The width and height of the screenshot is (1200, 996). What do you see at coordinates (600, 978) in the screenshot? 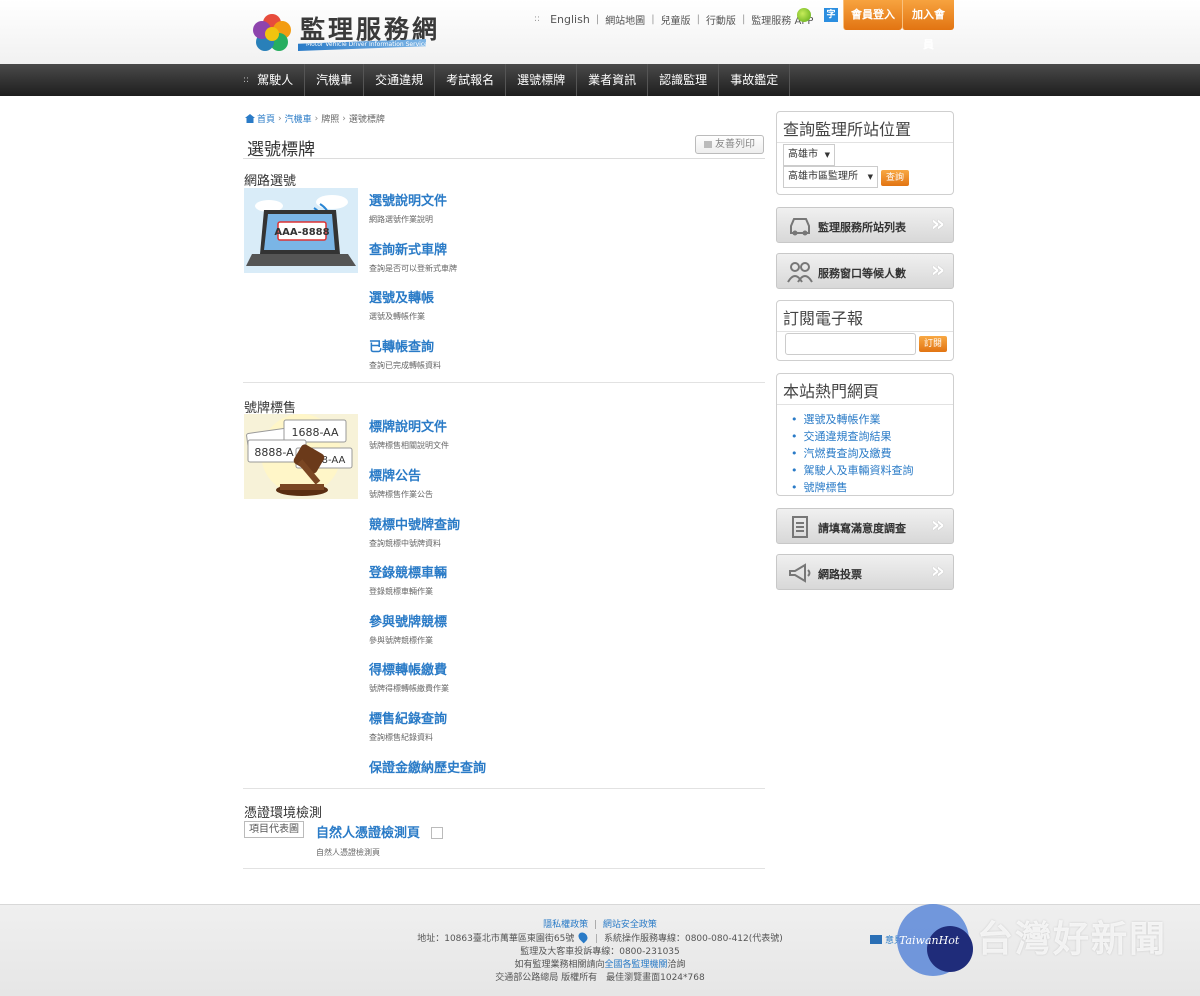
I see `footer-copyright: 交通部公路總局 版權所有 最佳瀏覽畫面1024*768` at bounding box center [600, 978].